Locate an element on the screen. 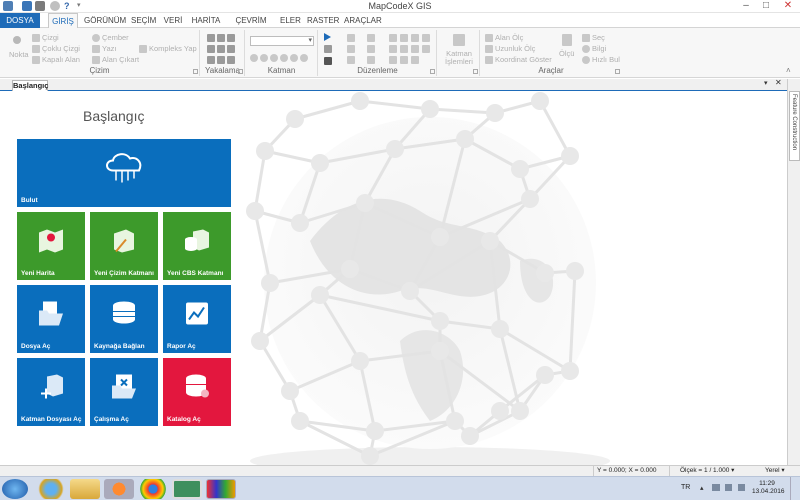 The height and width of the screenshot is (500, 800). tile-yeni-cbs-katmani: Yeni CBS Katmanı is located at coordinates (197, 246).